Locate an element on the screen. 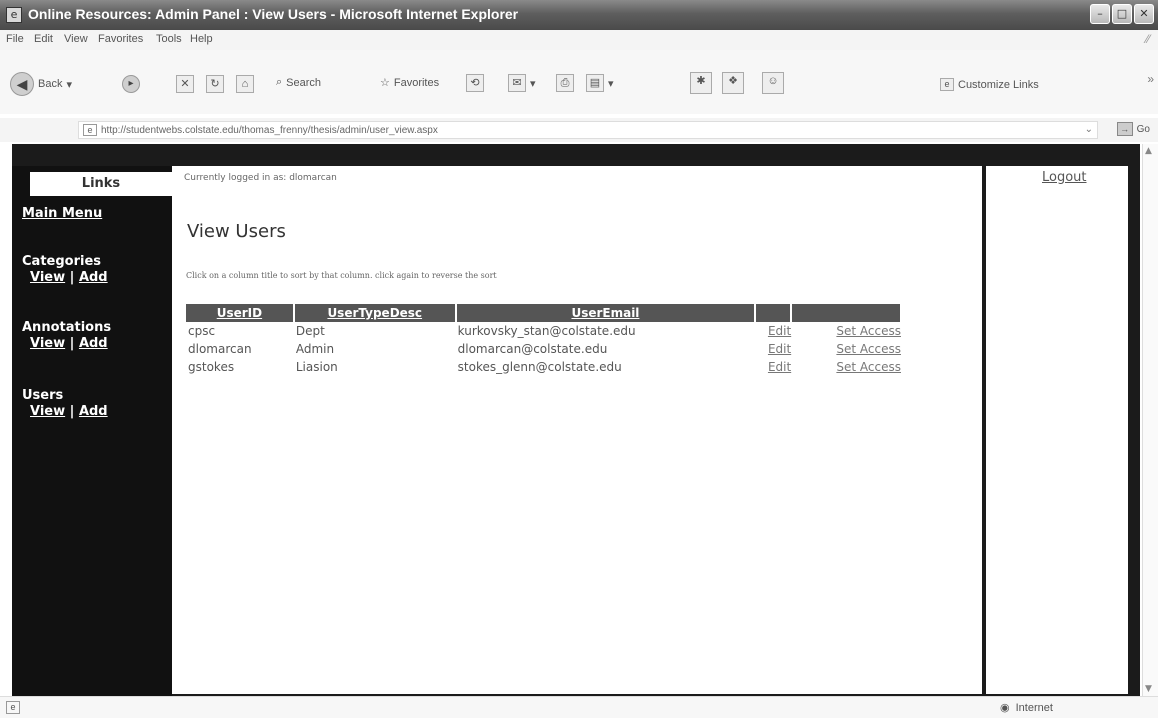  annotations-links: View | Add is located at coordinates (69, 343).